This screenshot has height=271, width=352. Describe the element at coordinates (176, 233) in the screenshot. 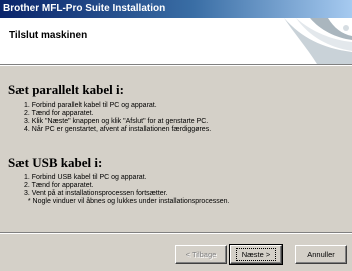

I see `footer-separator` at that location.